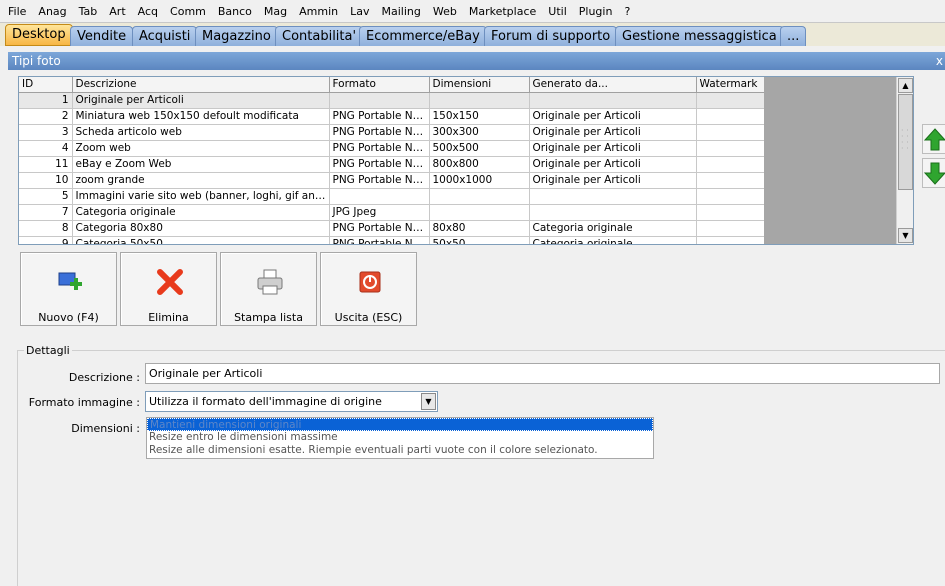 This screenshot has height=586, width=945. Describe the element at coordinates (46, 228) in the screenshot. I see `table-cell: 8` at that location.